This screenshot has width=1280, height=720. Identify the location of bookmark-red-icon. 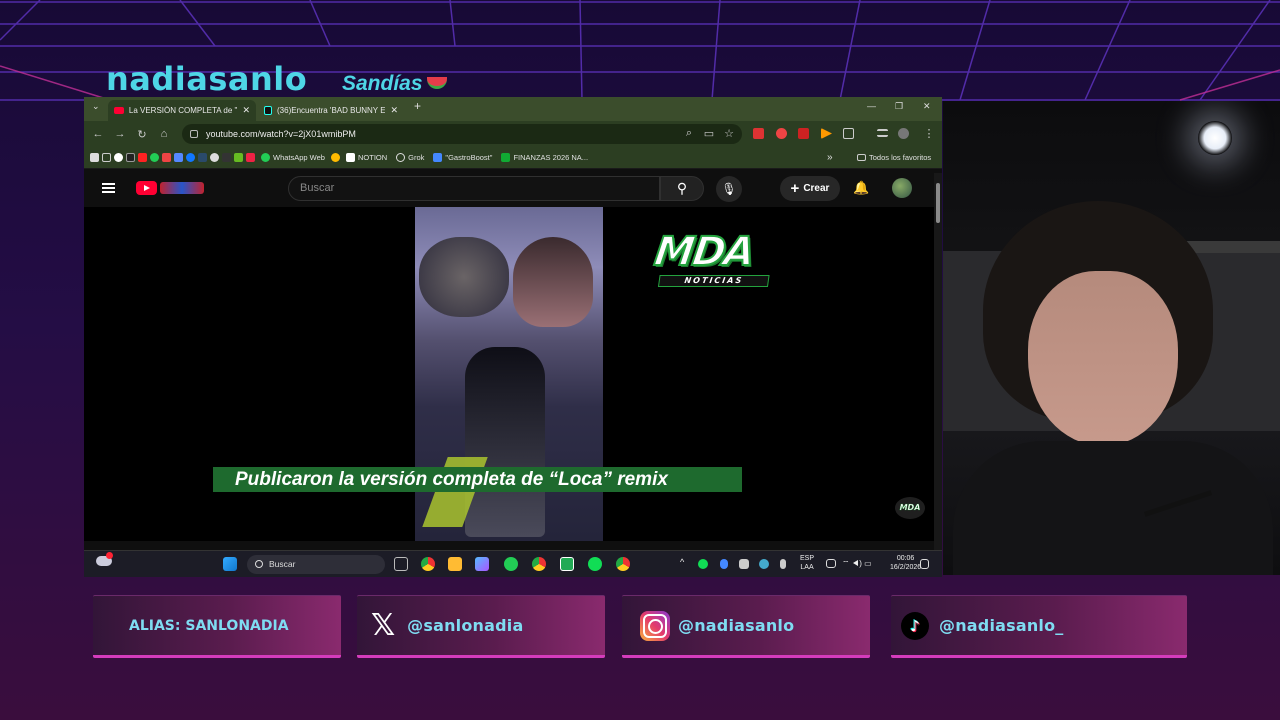
(250, 157).